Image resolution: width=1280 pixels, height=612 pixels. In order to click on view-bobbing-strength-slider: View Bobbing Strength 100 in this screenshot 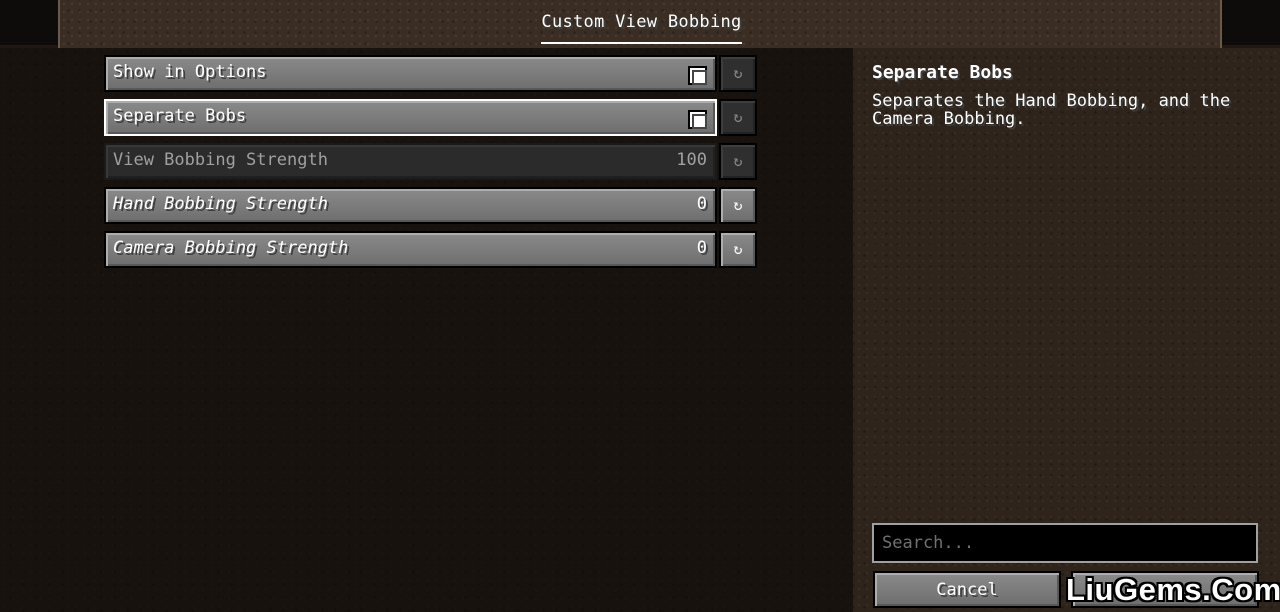, I will do `click(410, 161)`.